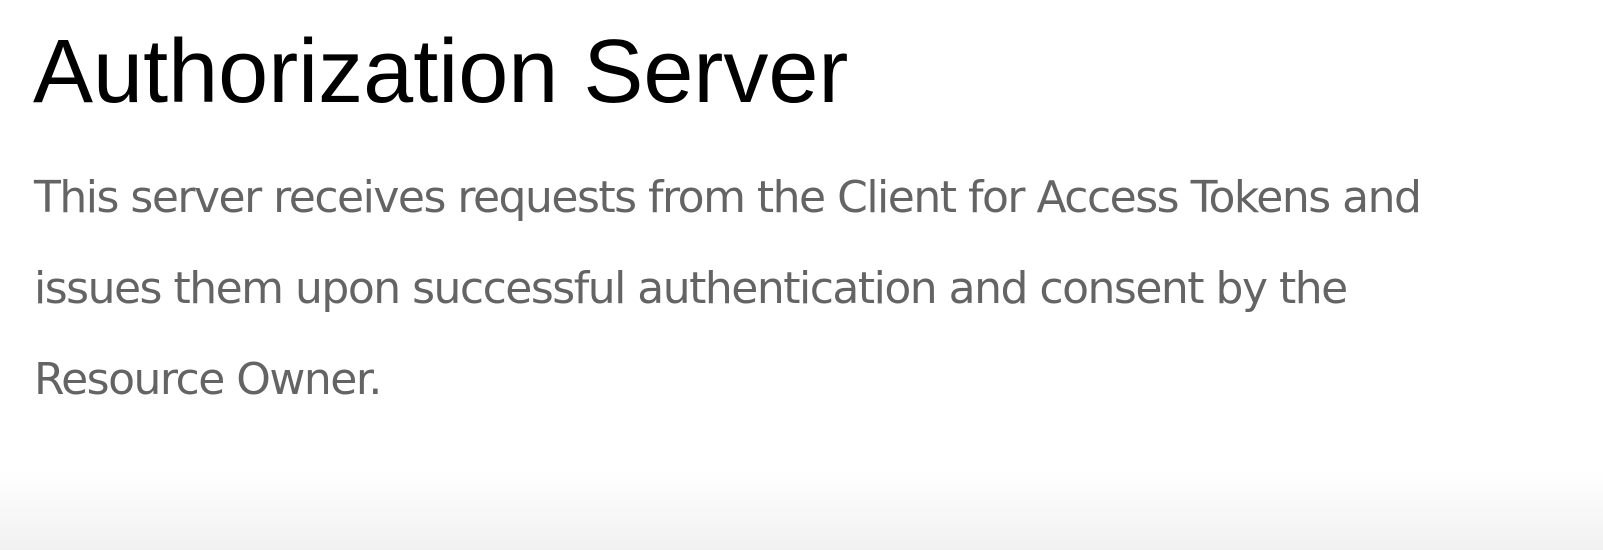 The image size is (1603, 550). Describe the element at coordinates (208, 379) in the screenshot. I see `body-line: Resource Owner.` at that location.